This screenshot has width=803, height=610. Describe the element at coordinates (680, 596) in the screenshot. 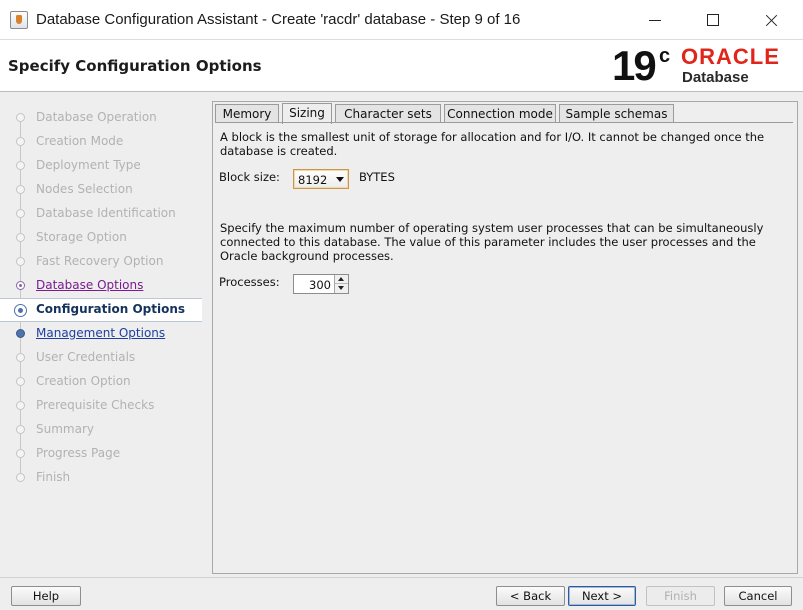

I see `finish-button: Finish` at that location.